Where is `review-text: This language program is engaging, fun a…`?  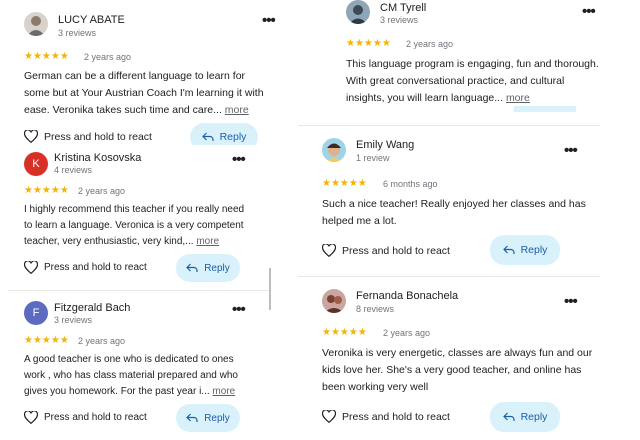 review-text: This language program is engaging, fun a… is located at coordinates (474, 81).